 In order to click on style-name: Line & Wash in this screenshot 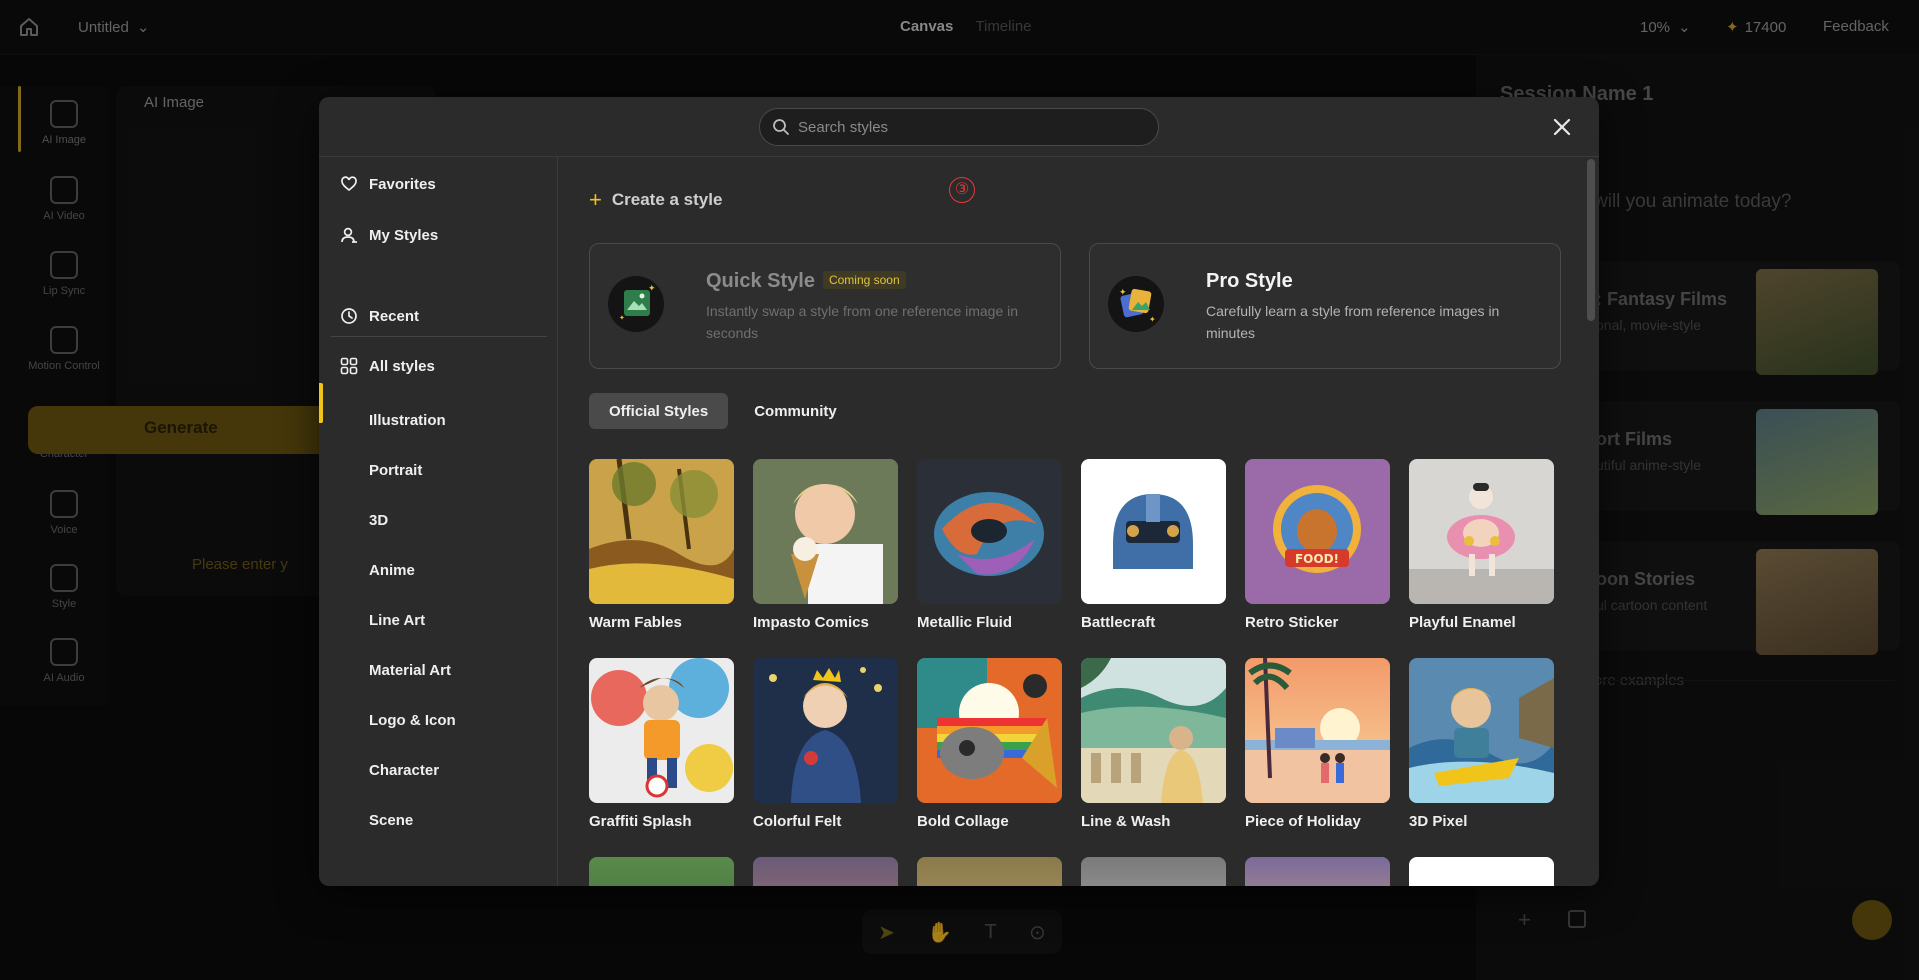, I will do `click(1126, 821)`.